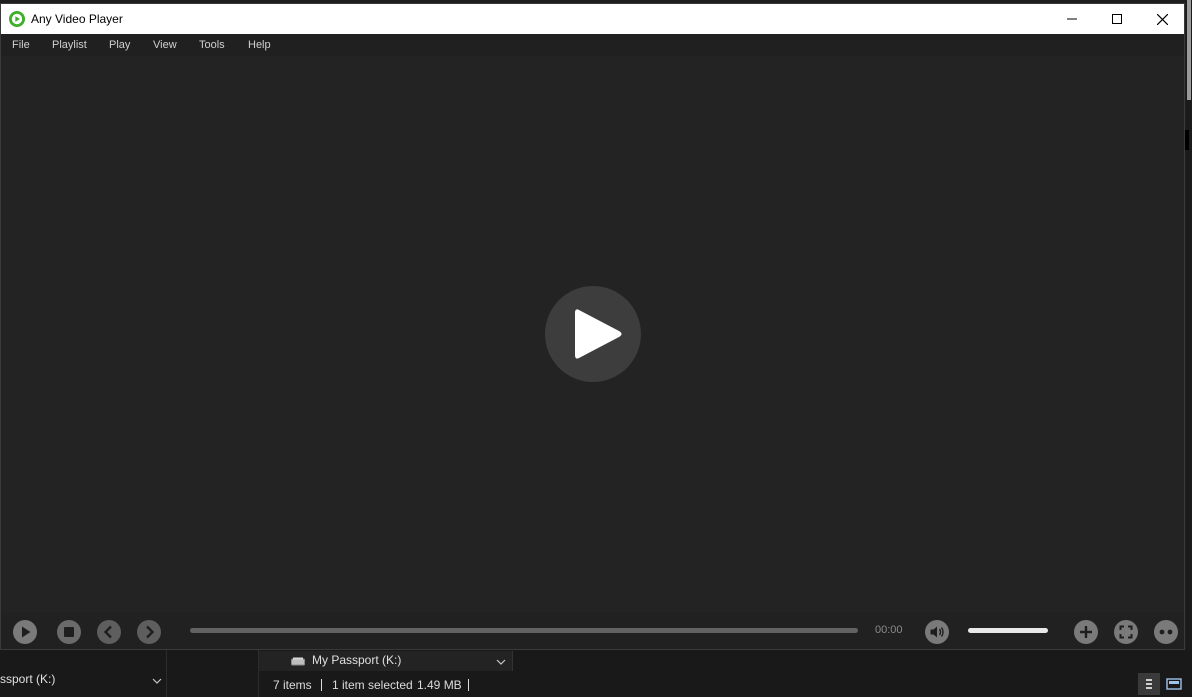 Image resolution: width=1192 pixels, height=697 pixels. What do you see at coordinates (21, 45) in the screenshot?
I see `menu-file: File` at bounding box center [21, 45].